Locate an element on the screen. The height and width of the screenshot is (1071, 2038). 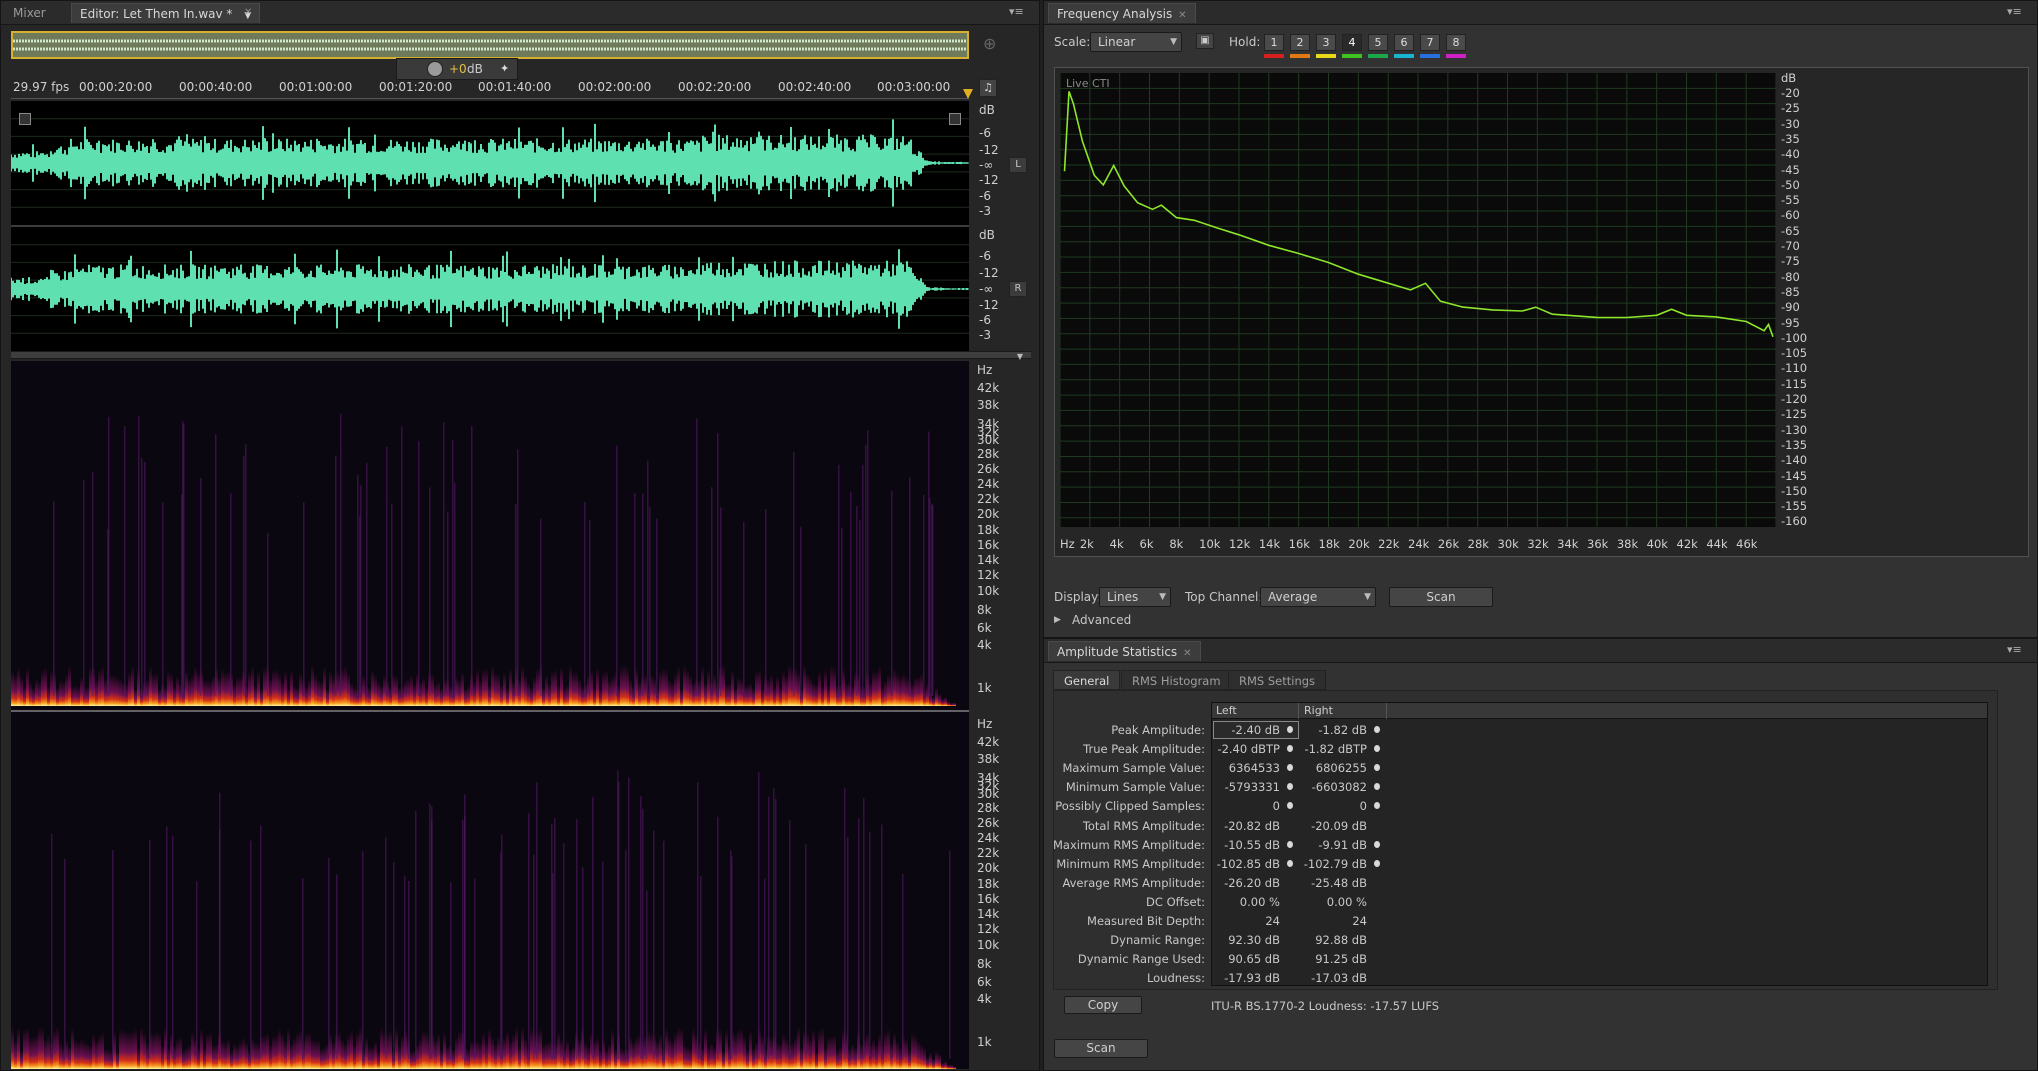
copy-button: Copy is located at coordinates (1103, 1005).